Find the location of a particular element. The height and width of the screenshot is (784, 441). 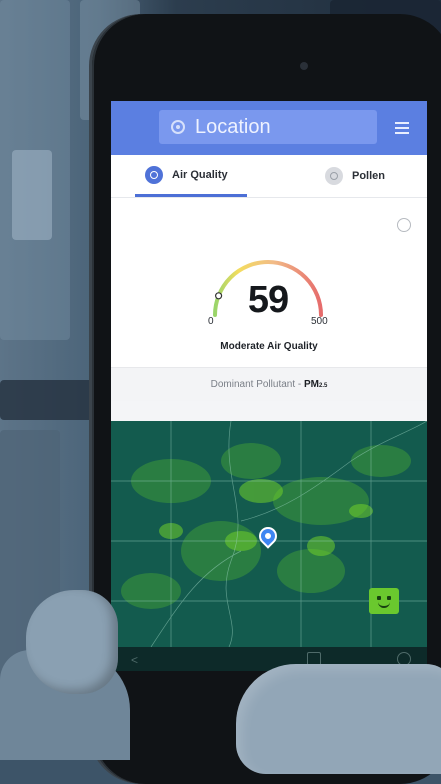

hand-finger is located at coordinates (338, 719).